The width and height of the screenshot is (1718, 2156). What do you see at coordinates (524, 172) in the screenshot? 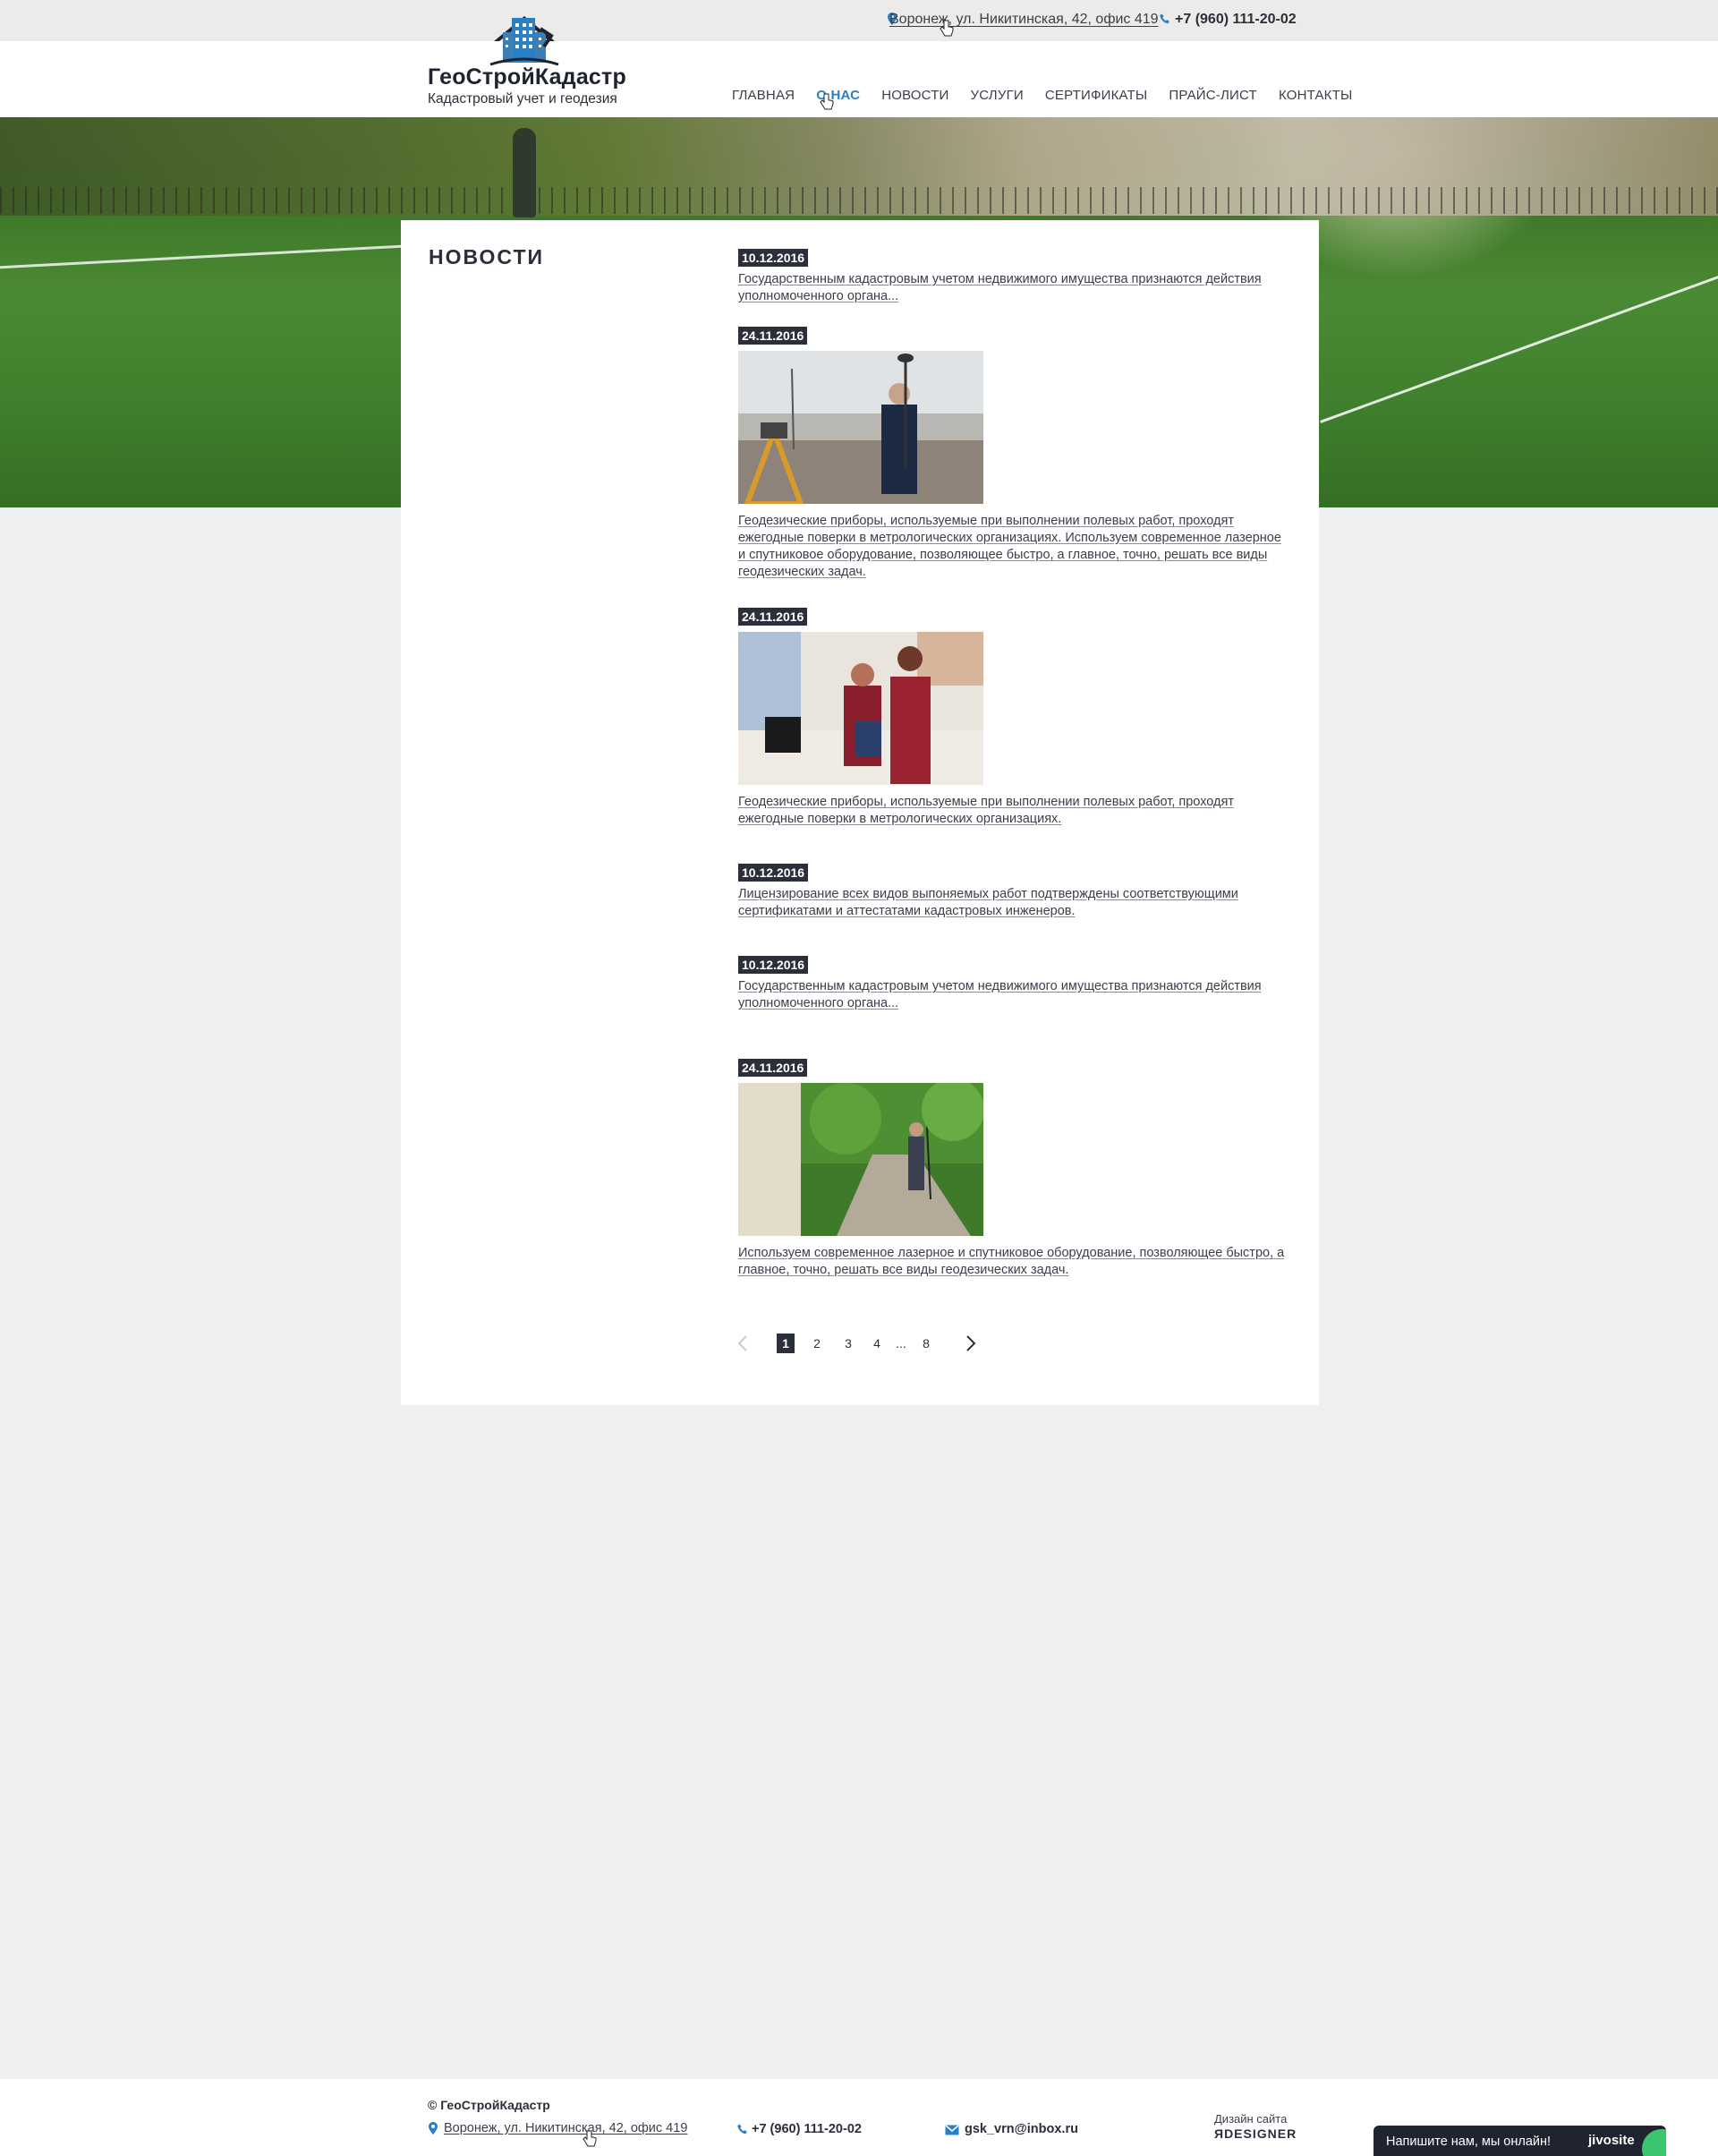
I see `hero-surveyor` at bounding box center [524, 172].